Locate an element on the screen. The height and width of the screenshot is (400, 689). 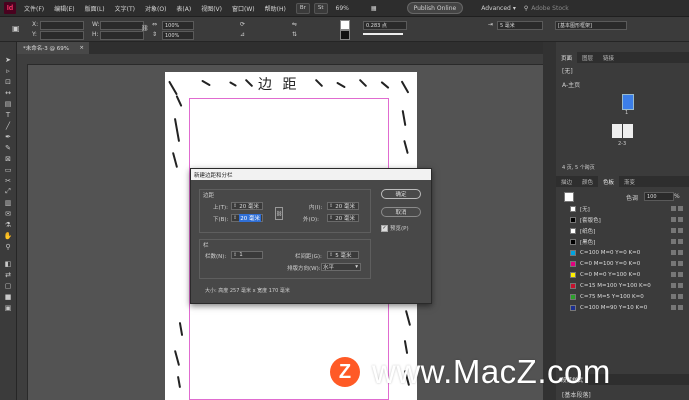
stroke-swatch-icon is located at coordinates (345, 35).